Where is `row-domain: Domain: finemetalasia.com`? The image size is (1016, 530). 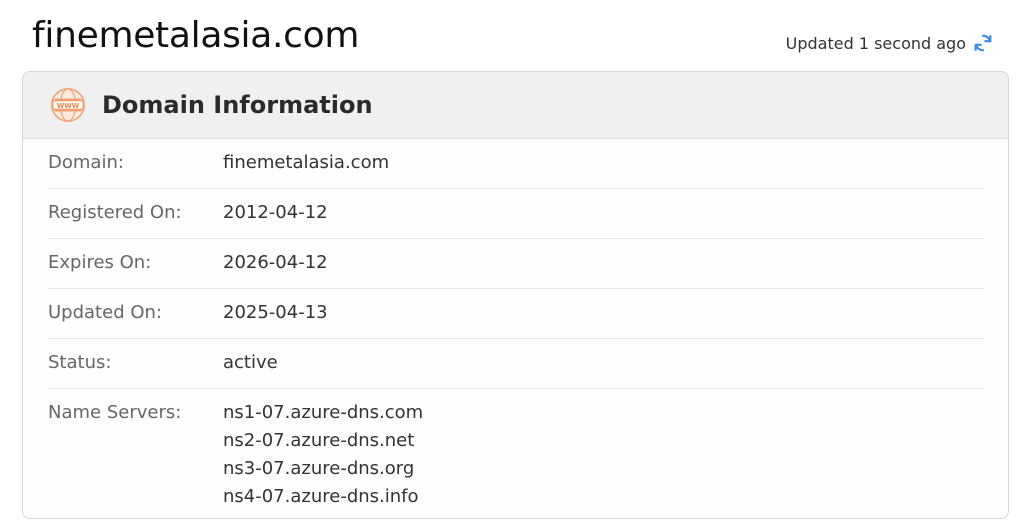
row-domain: Domain: finemetalasia.com is located at coordinates (516, 164).